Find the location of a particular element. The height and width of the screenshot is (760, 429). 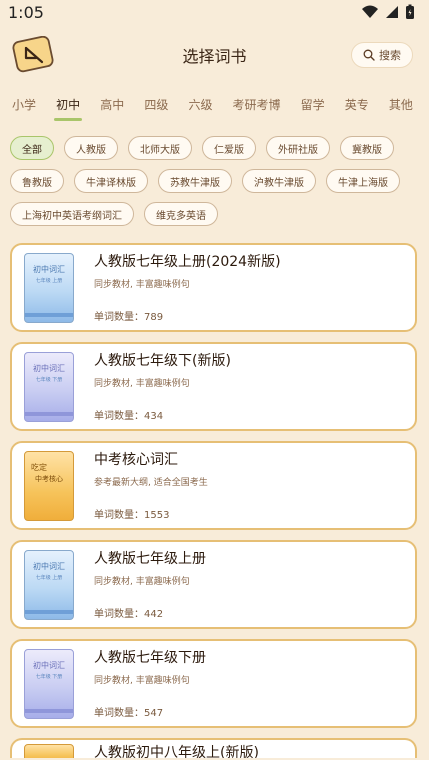

tab-item: 留学 is located at coordinates (313, 104).